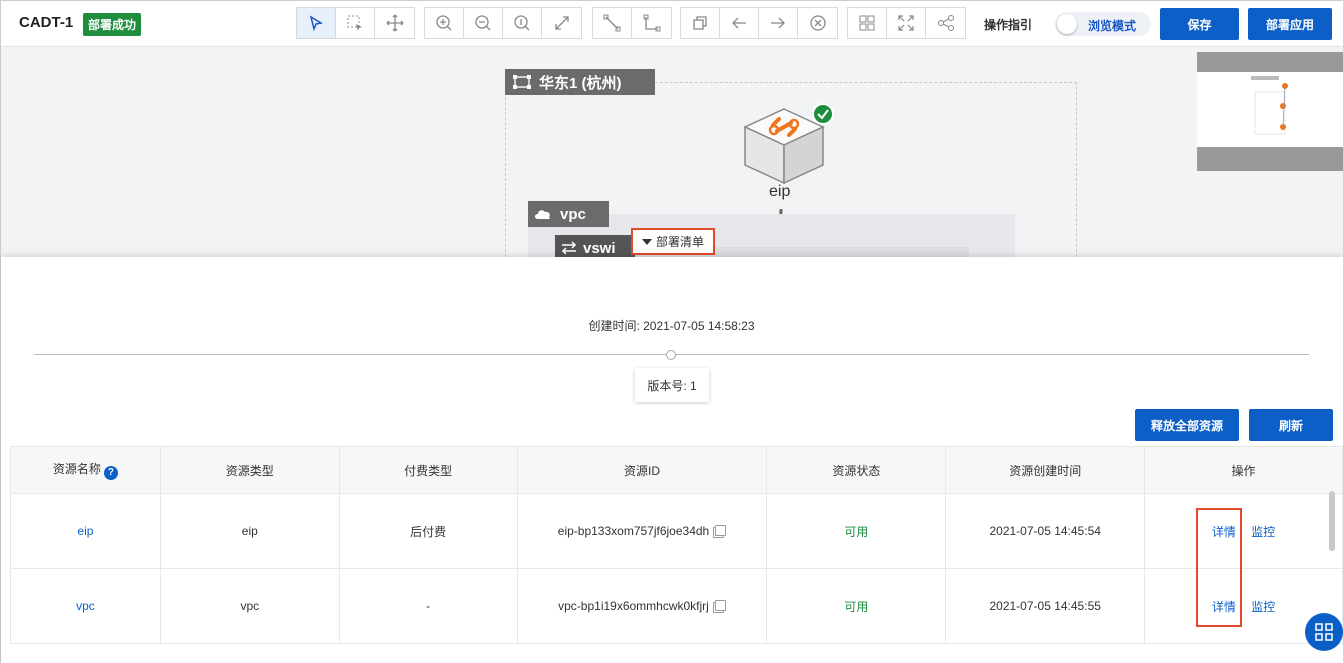 The height and width of the screenshot is (663, 1343). Describe the element at coordinates (599, 248) in the screenshot. I see `vswitch-name: vswi` at that location.